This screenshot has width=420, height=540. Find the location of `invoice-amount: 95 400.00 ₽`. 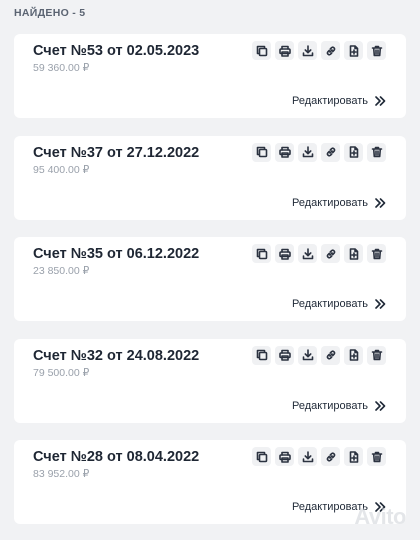

invoice-amount: 95 400.00 ₽ is located at coordinates (61, 169).